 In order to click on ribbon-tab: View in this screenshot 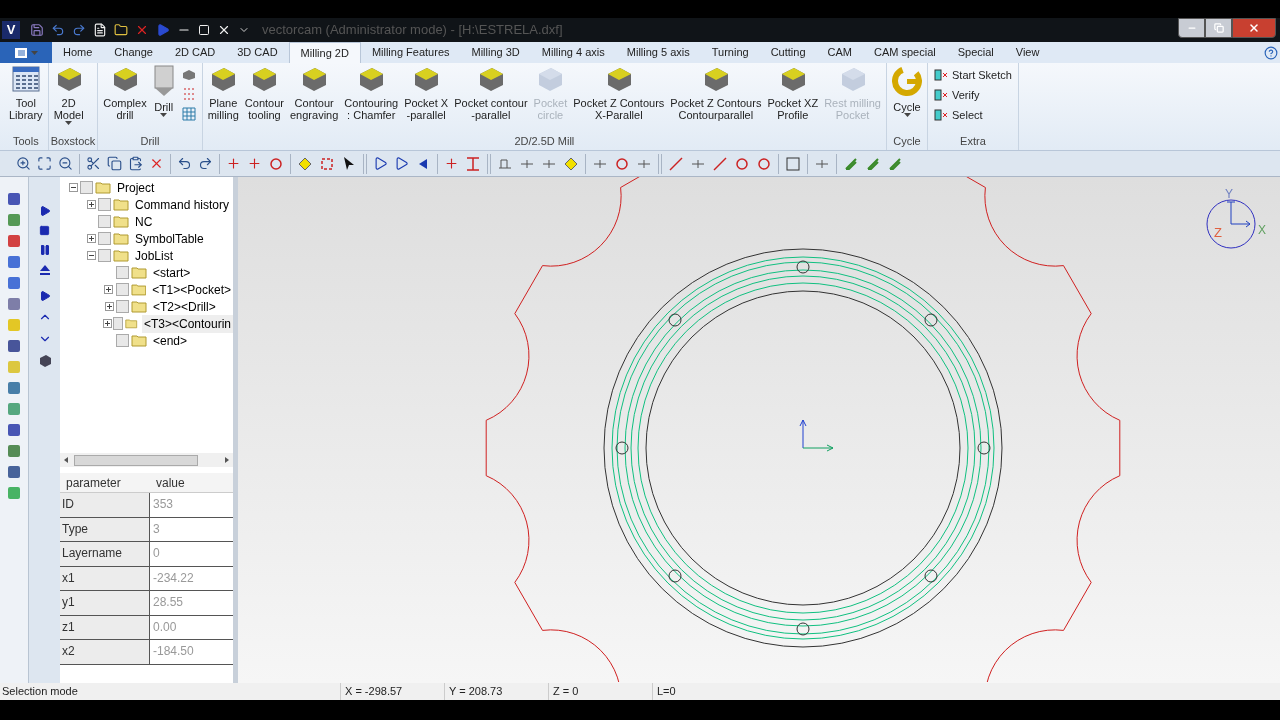, I will do `click(1027, 52)`.